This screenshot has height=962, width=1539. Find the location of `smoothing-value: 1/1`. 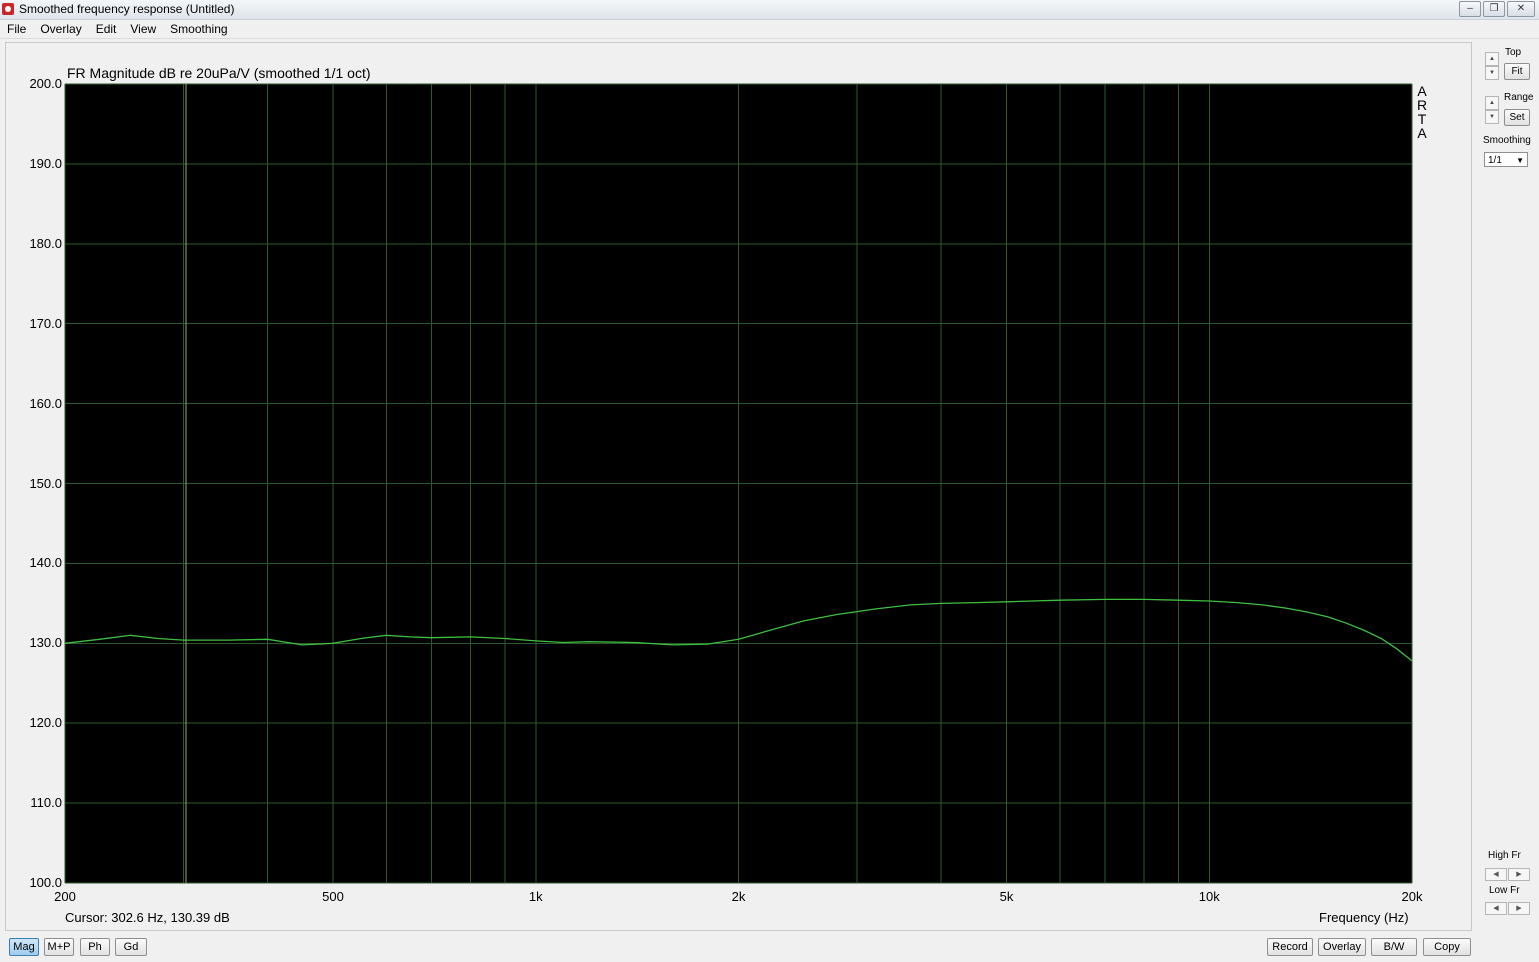

smoothing-value: 1/1 is located at coordinates (1495, 160).